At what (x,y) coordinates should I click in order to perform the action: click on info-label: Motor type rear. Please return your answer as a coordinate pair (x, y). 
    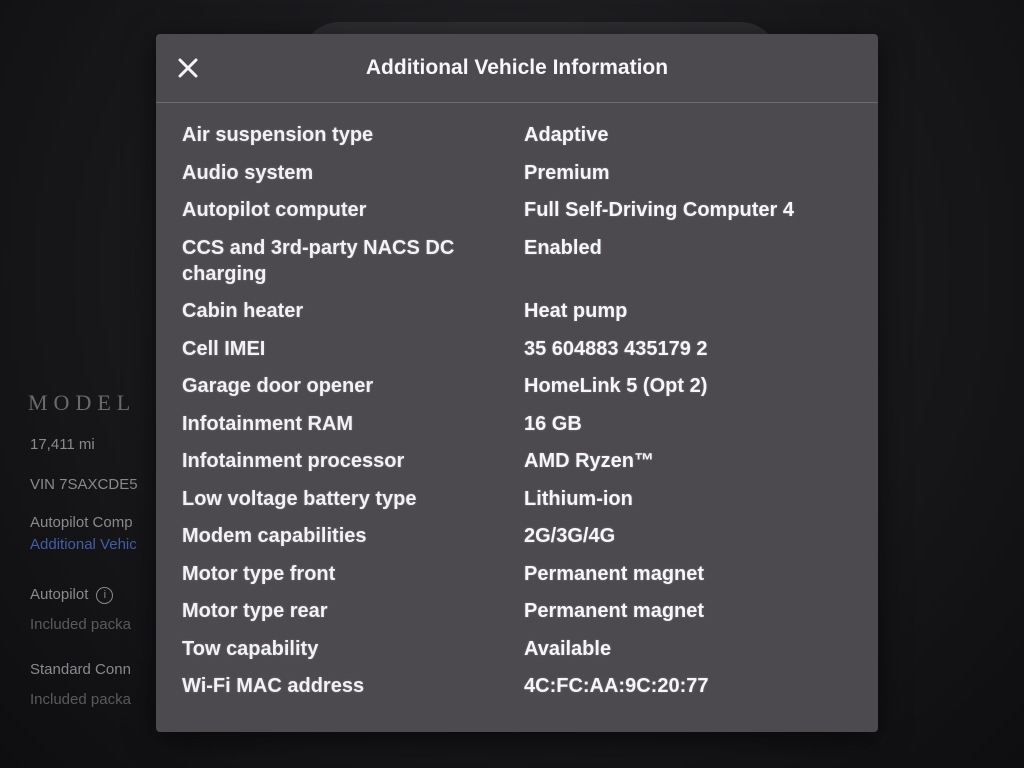
    Looking at the image, I should click on (255, 611).